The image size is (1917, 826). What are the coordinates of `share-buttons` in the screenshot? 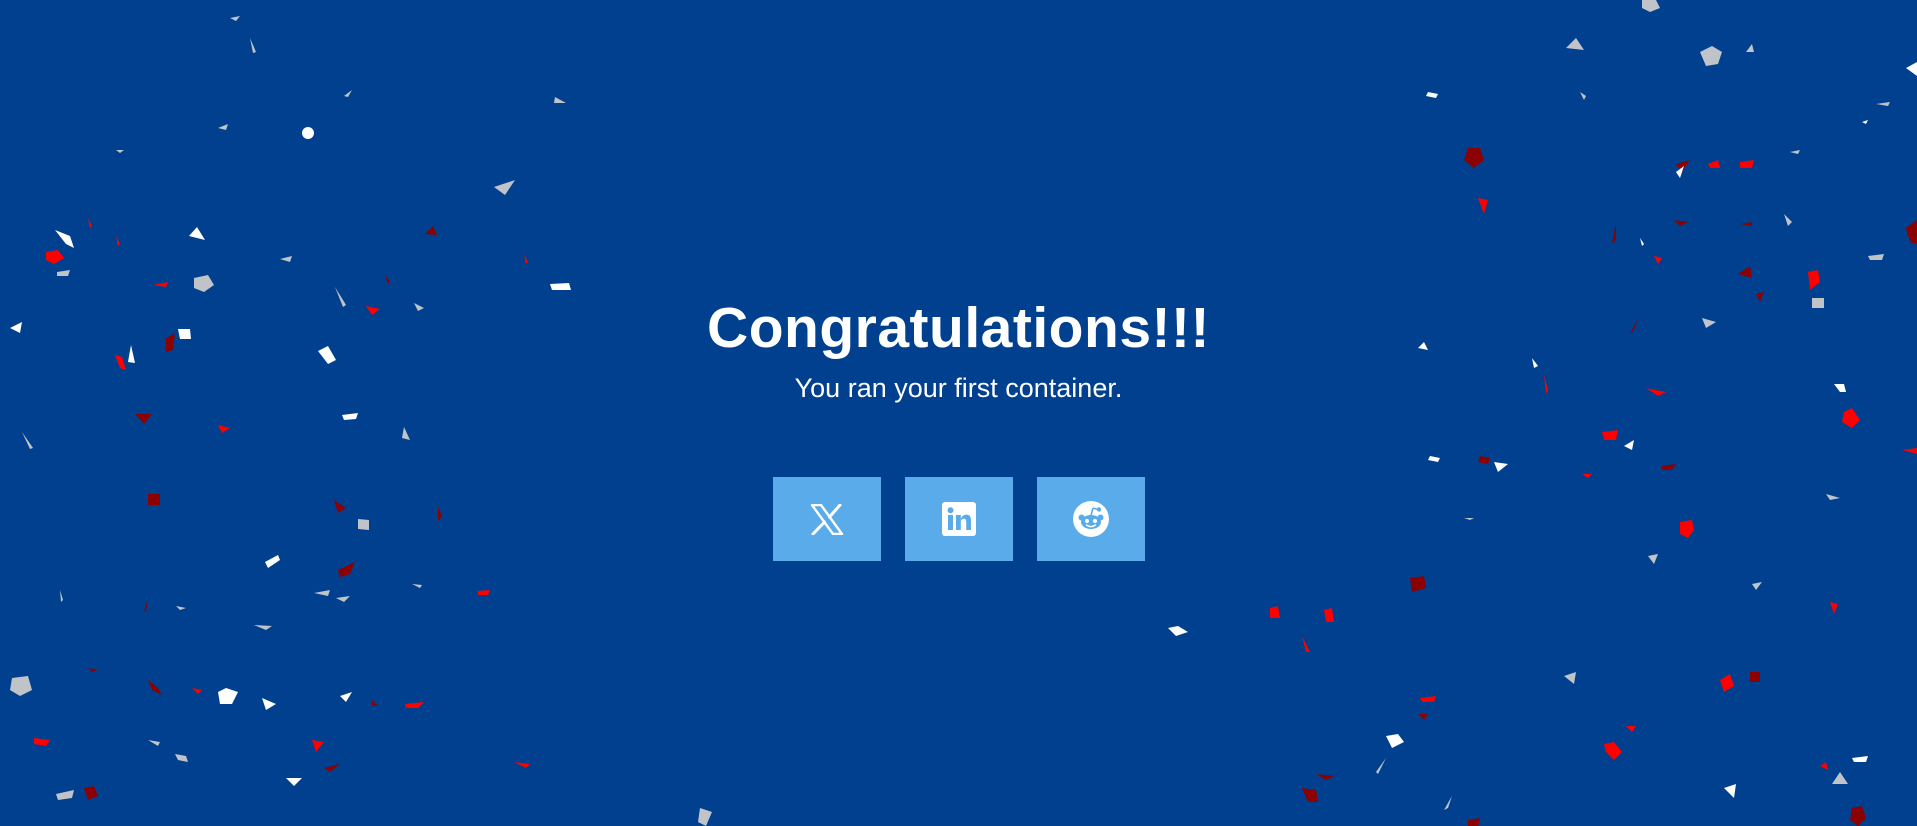 It's located at (958, 519).